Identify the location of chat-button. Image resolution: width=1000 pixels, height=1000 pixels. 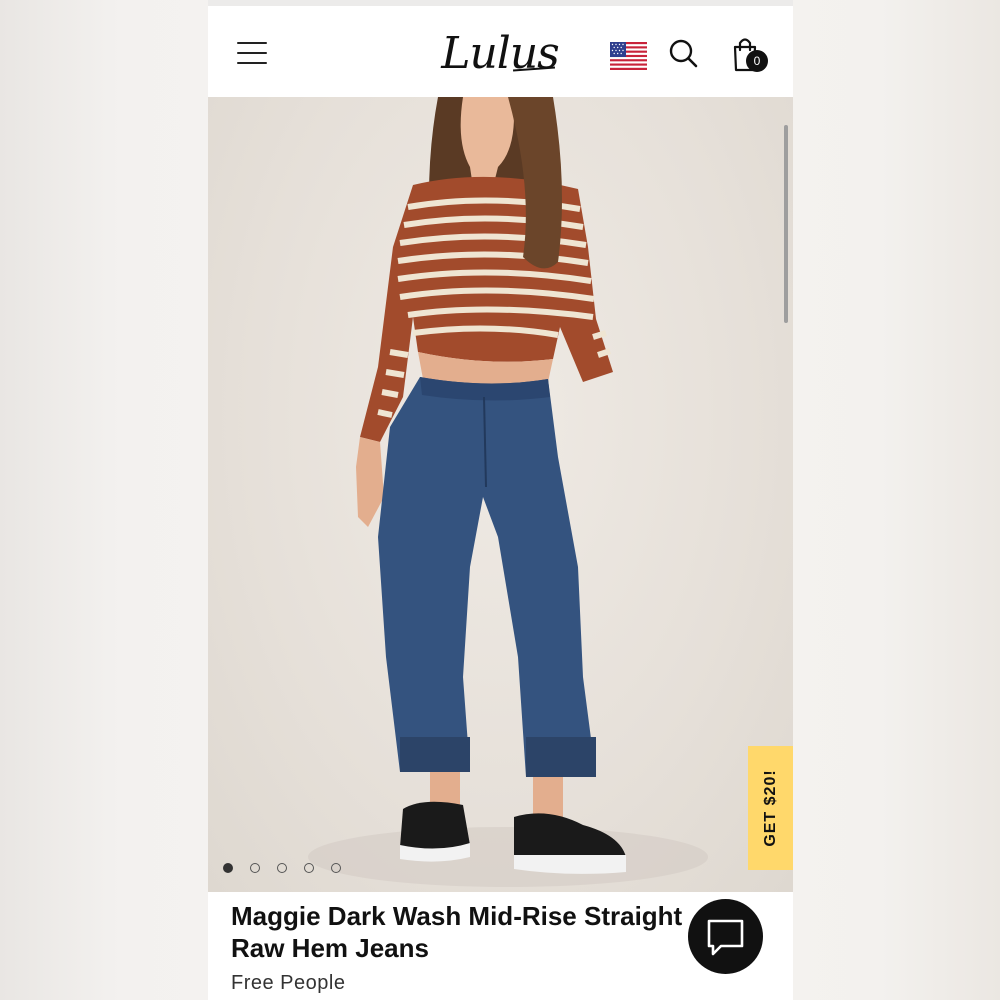
(725, 936).